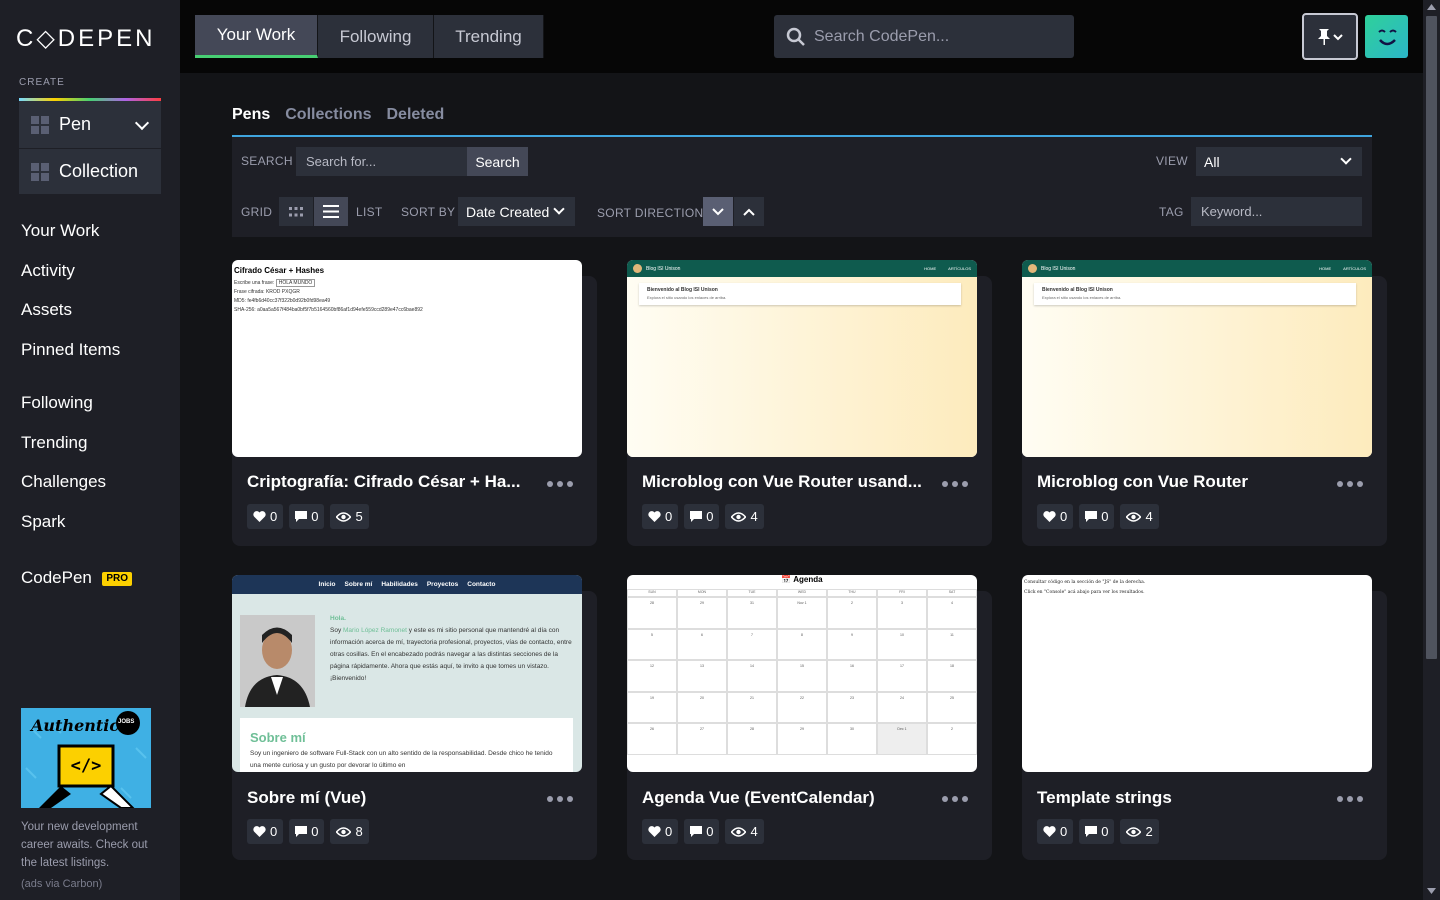 The image size is (1440, 900). I want to click on preview-greeting: Hola., so click(338, 618).